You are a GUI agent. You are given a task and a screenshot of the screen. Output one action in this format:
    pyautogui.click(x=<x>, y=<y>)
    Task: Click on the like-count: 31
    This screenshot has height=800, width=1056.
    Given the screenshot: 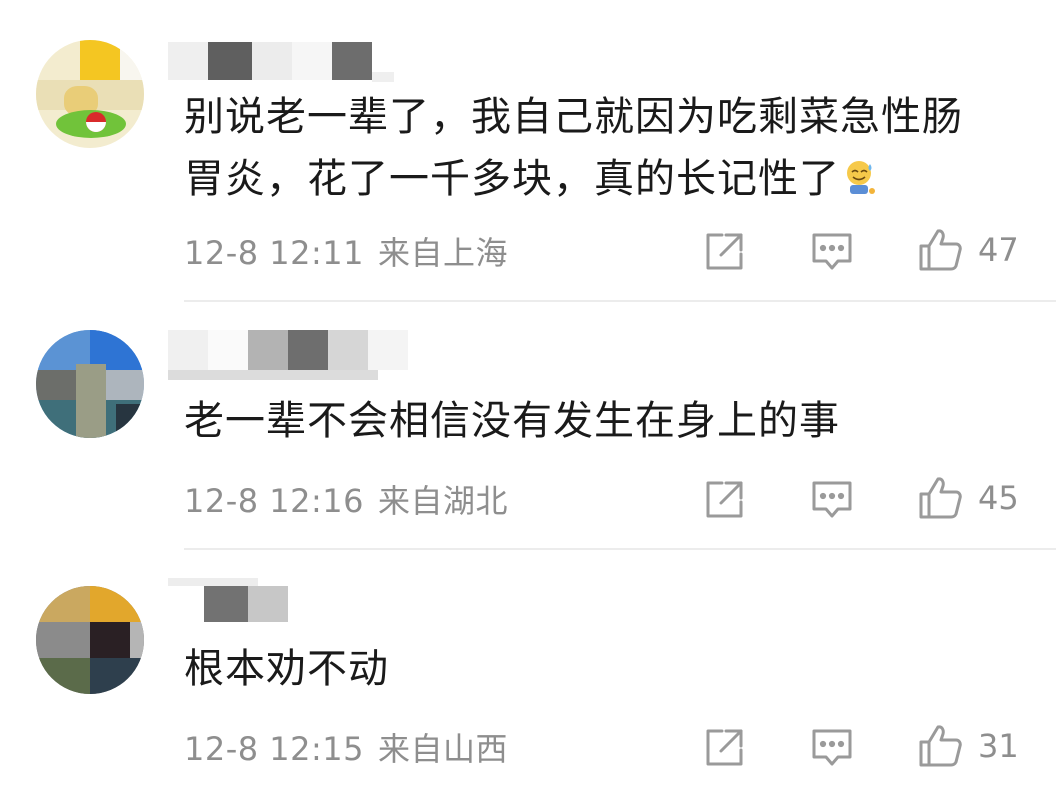 What is the action you would take?
    pyautogui.click(x=998, y=746)
    